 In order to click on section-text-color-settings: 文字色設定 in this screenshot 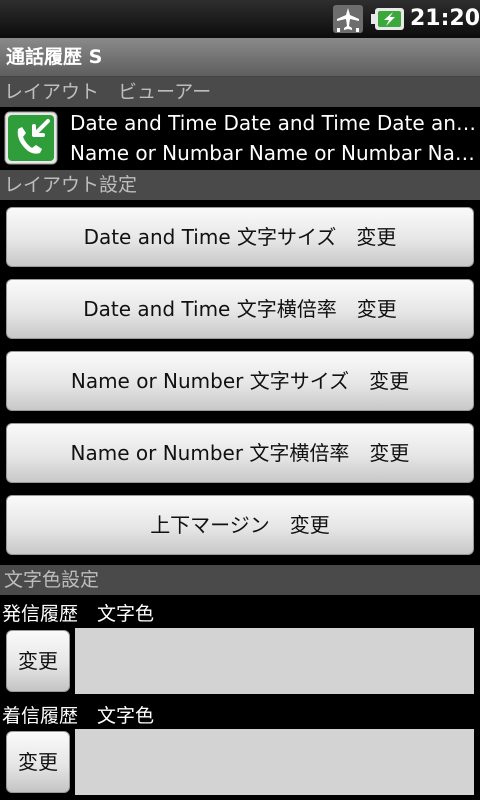, I will do `click(240, 580)`.